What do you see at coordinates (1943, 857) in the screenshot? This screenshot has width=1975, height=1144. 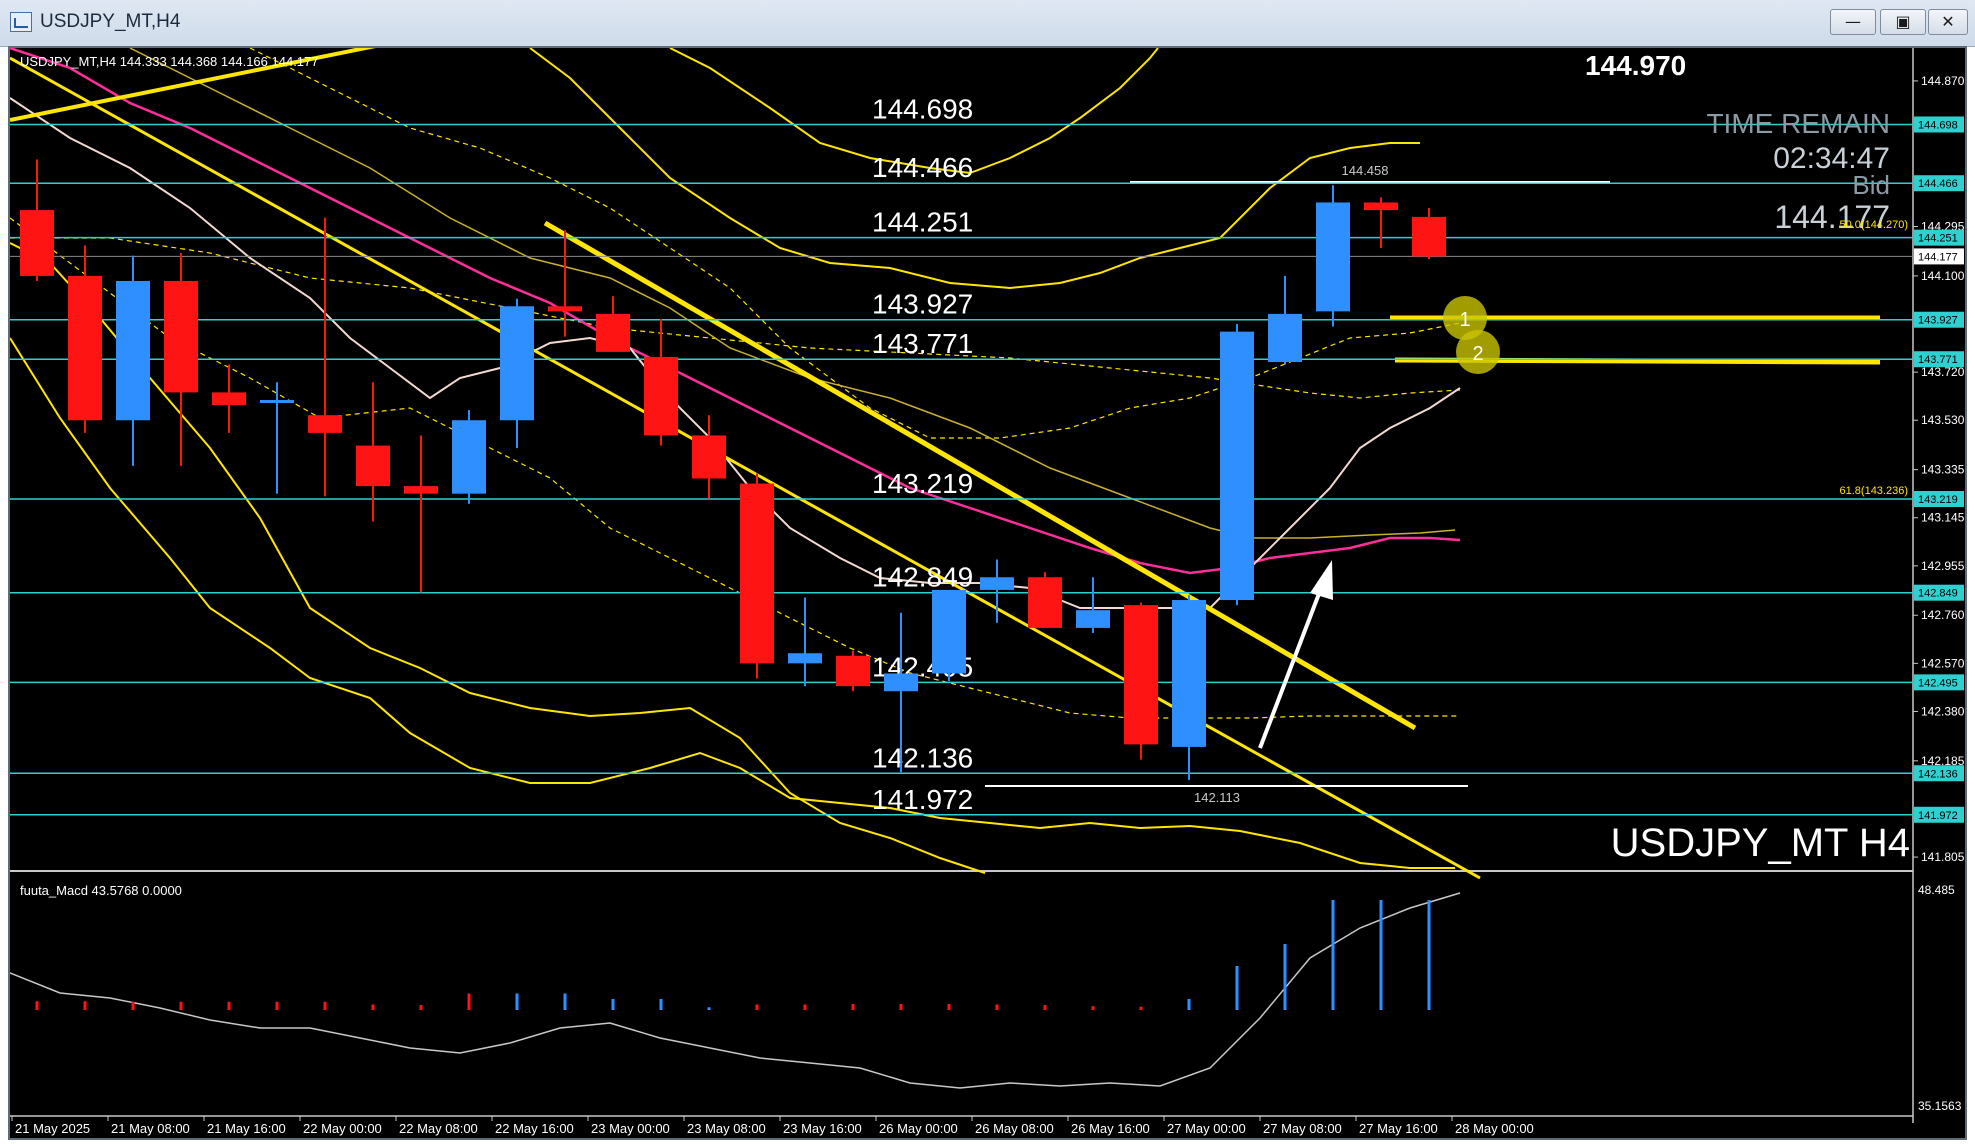 I see `price-tick-label: 141.805` at bounding box center [1943, 857].